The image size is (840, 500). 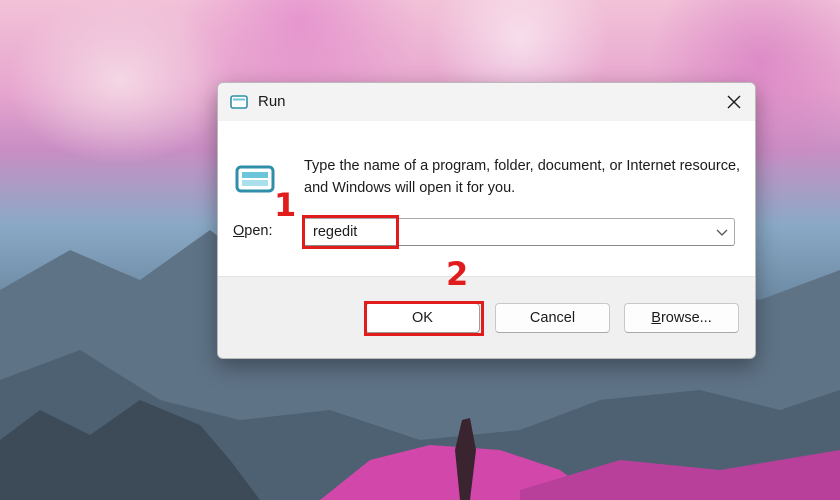 I want to click on open-label: Open:, so click(x=253, y=231).